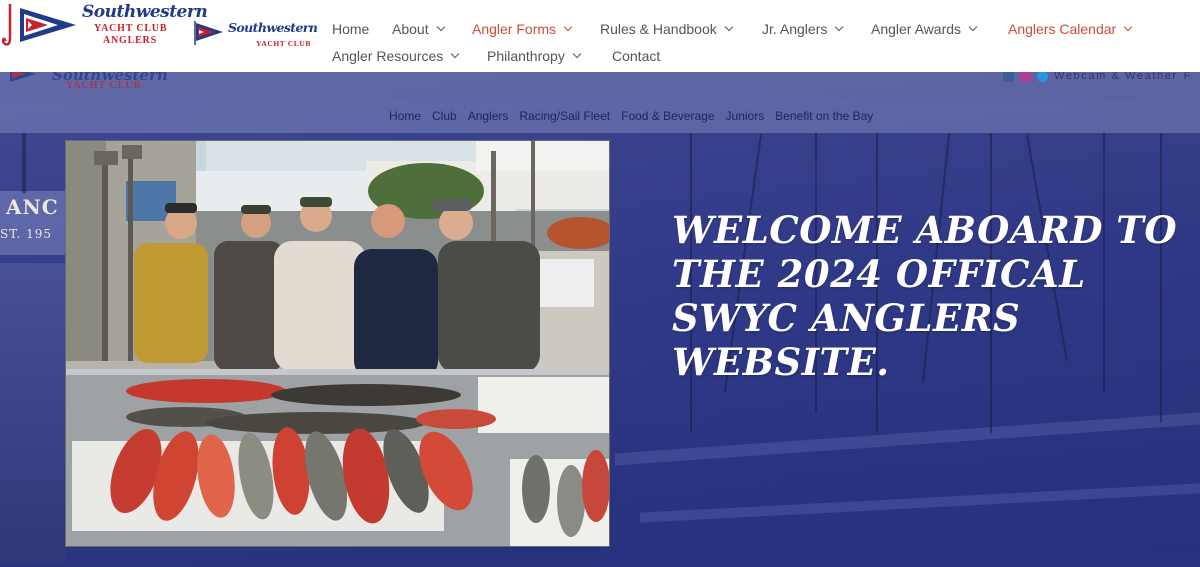 Image resolution: width=1200 pixels, height=567 pixels. I want to click on yacht-club-logo: Southwestern YACHT CLUB, so click(256, 35).